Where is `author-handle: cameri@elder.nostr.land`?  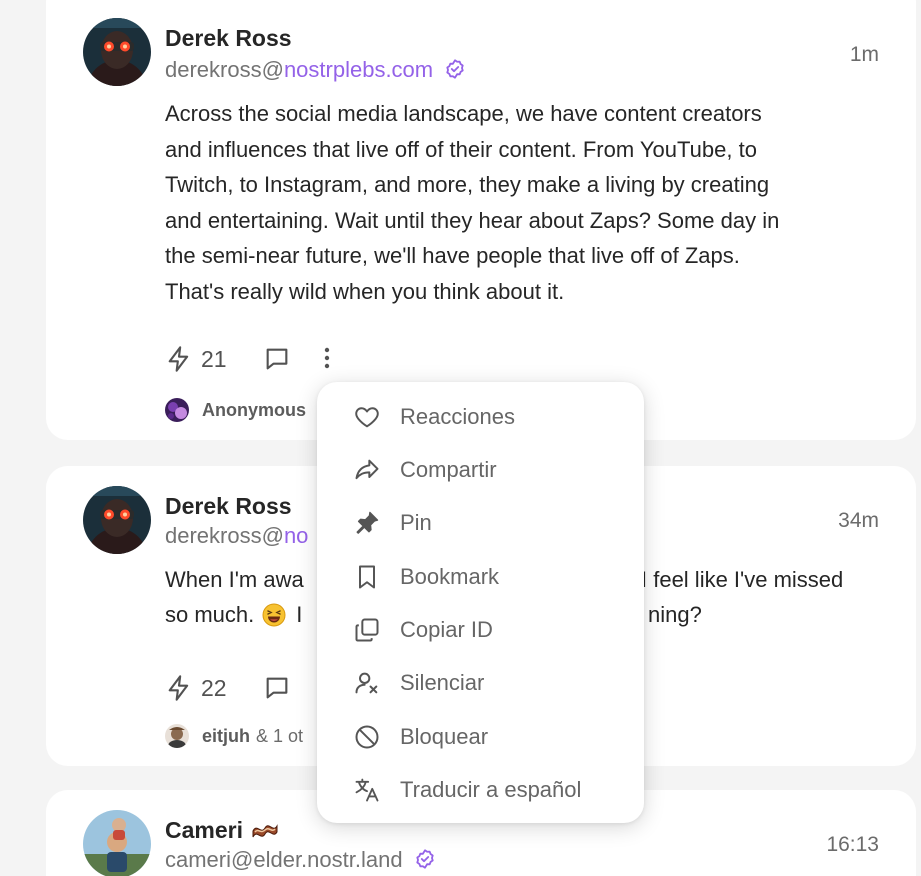 author-handle: cameri@elder.nostr.land is located at coordinates (300, 860).